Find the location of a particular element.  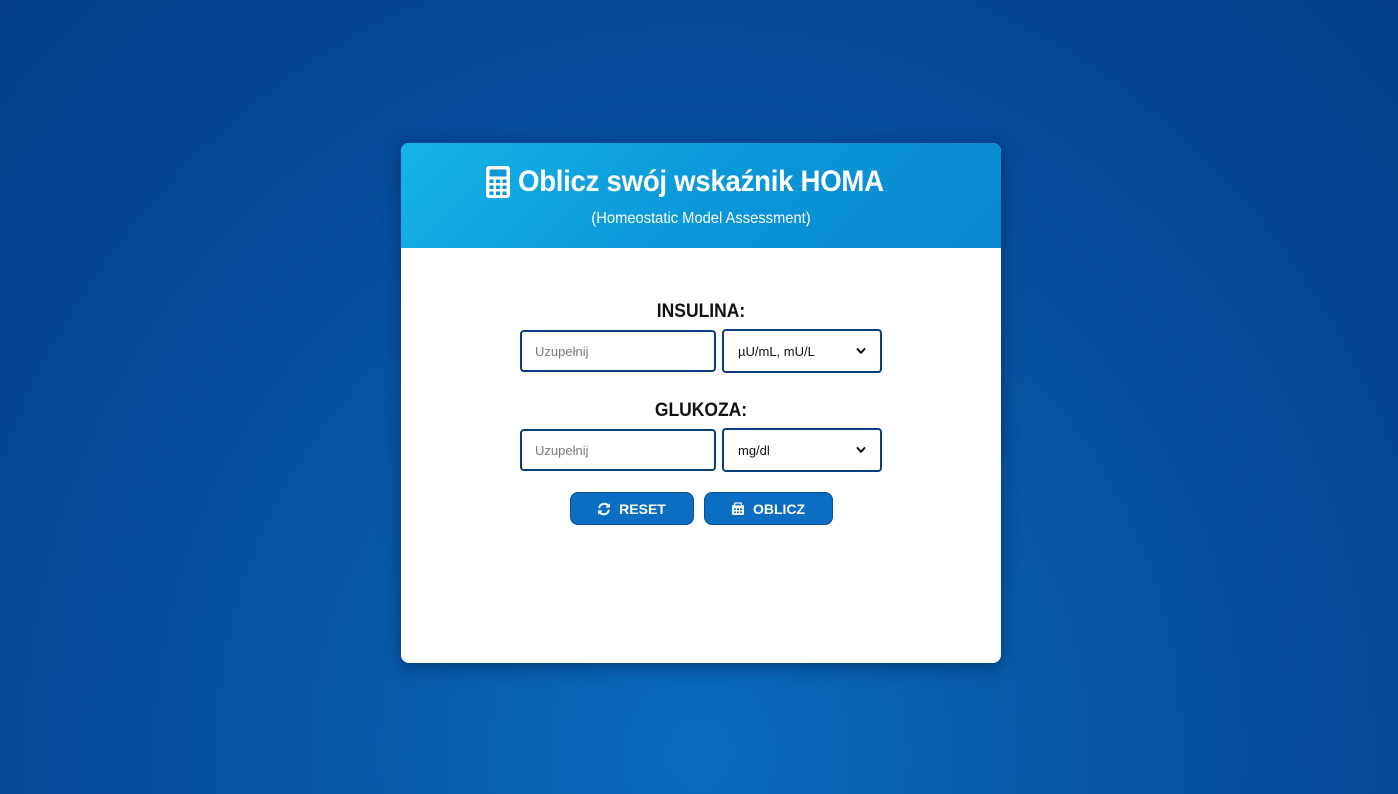

glucose-unit-value: mg/dl is located at coordinates (754, 450).